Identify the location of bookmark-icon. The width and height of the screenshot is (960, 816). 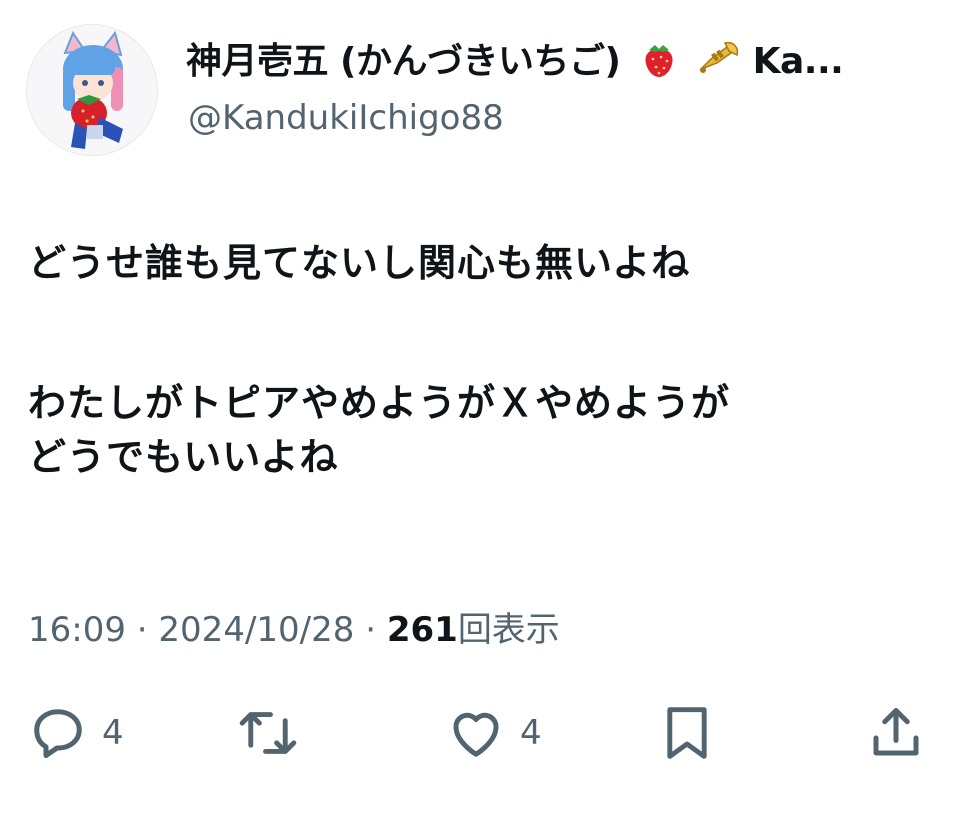
(687, 733).